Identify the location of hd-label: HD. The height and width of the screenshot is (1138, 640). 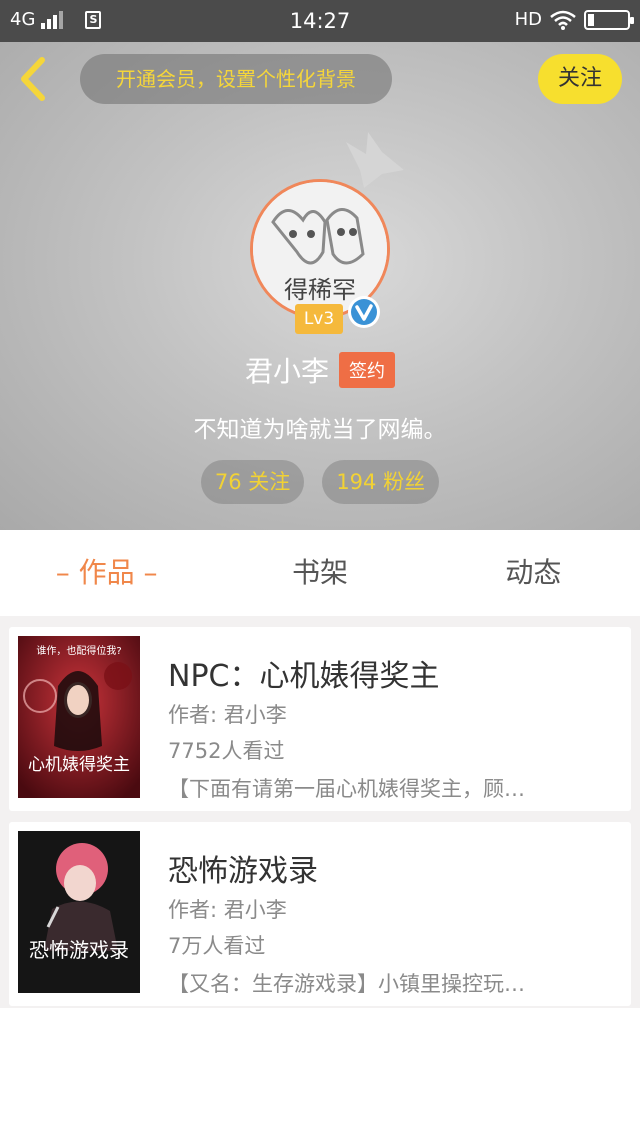
(528, 19).